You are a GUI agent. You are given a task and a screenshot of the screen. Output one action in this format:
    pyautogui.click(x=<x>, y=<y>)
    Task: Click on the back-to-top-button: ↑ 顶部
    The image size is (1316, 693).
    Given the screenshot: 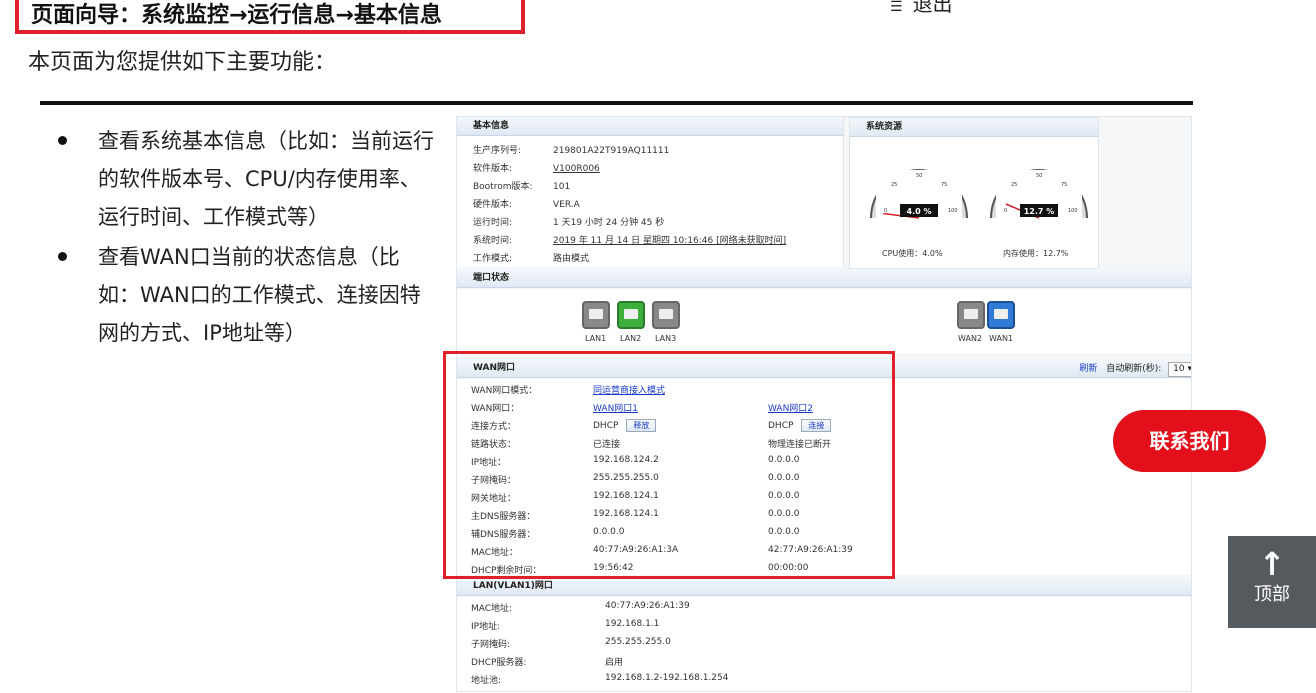 What is the action you would take?
    pyautogui.click(x=1272, y=582)
    